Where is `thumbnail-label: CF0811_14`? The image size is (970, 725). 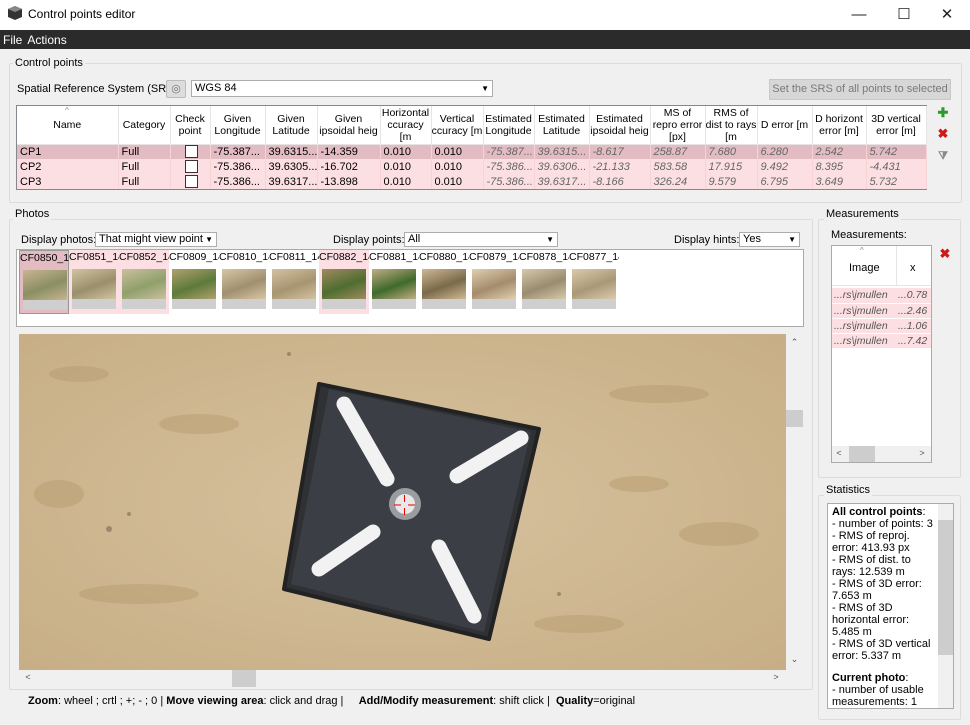
thumbnail-label: CF0811_14 is located at coordinates (294, 257).